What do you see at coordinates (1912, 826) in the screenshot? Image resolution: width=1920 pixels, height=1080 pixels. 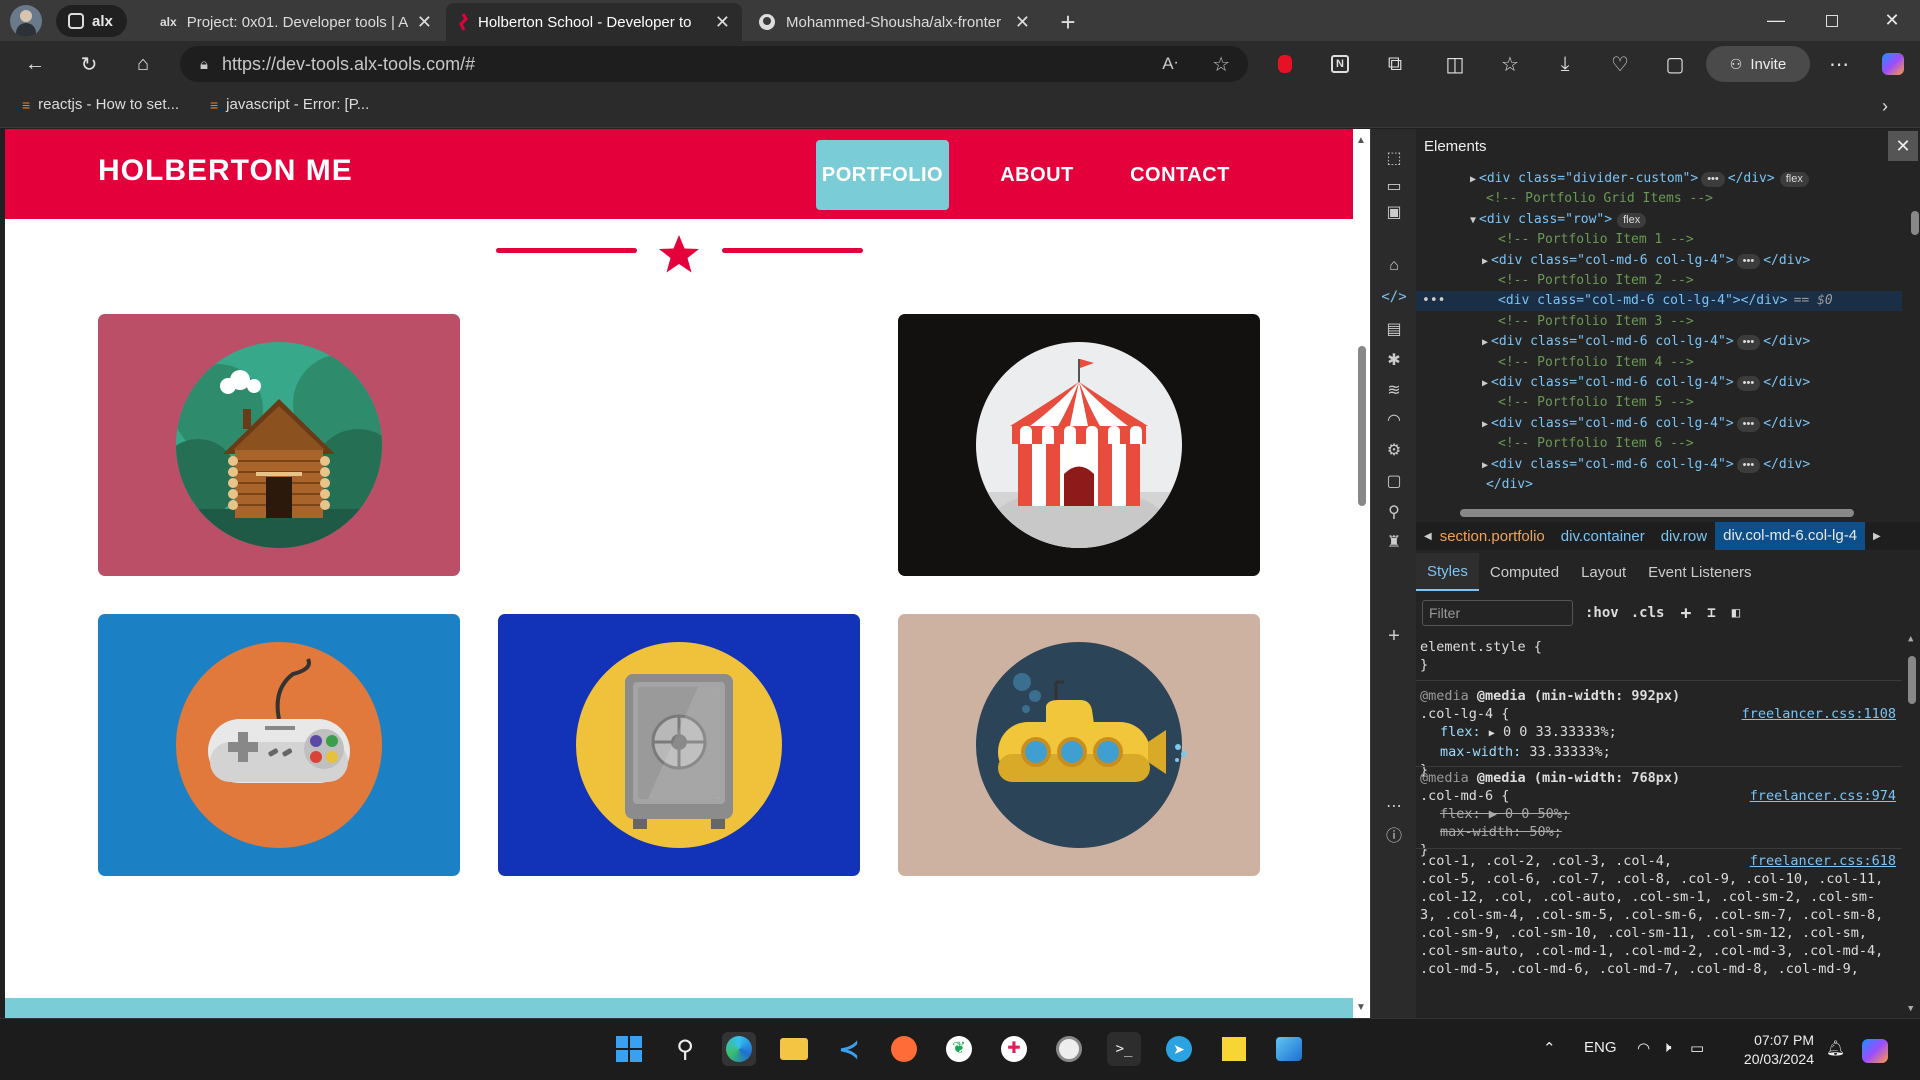 I see `styles-vscroll: ▲ ▼` at bounding box center [1912, 826].